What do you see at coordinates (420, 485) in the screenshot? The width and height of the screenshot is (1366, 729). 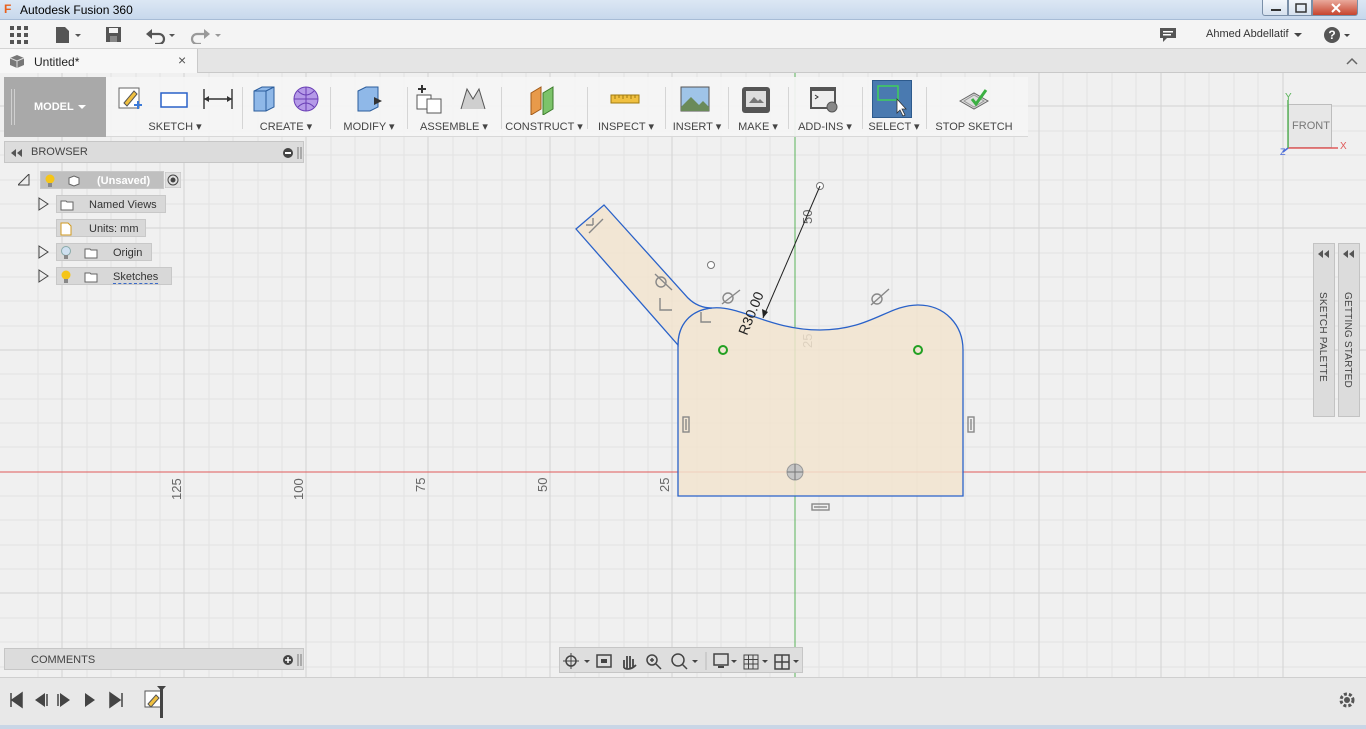 I see `axis-tick-label: 75` at bounding box center [420, 485].